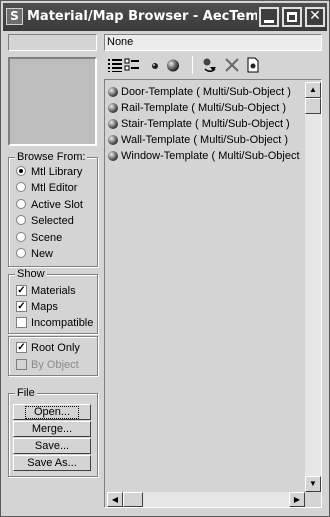 Image resolution: width=330 pixels, height=517 pixels. I want to click on vertical-scrollbar: ▲ ▼, so click(313, 287).